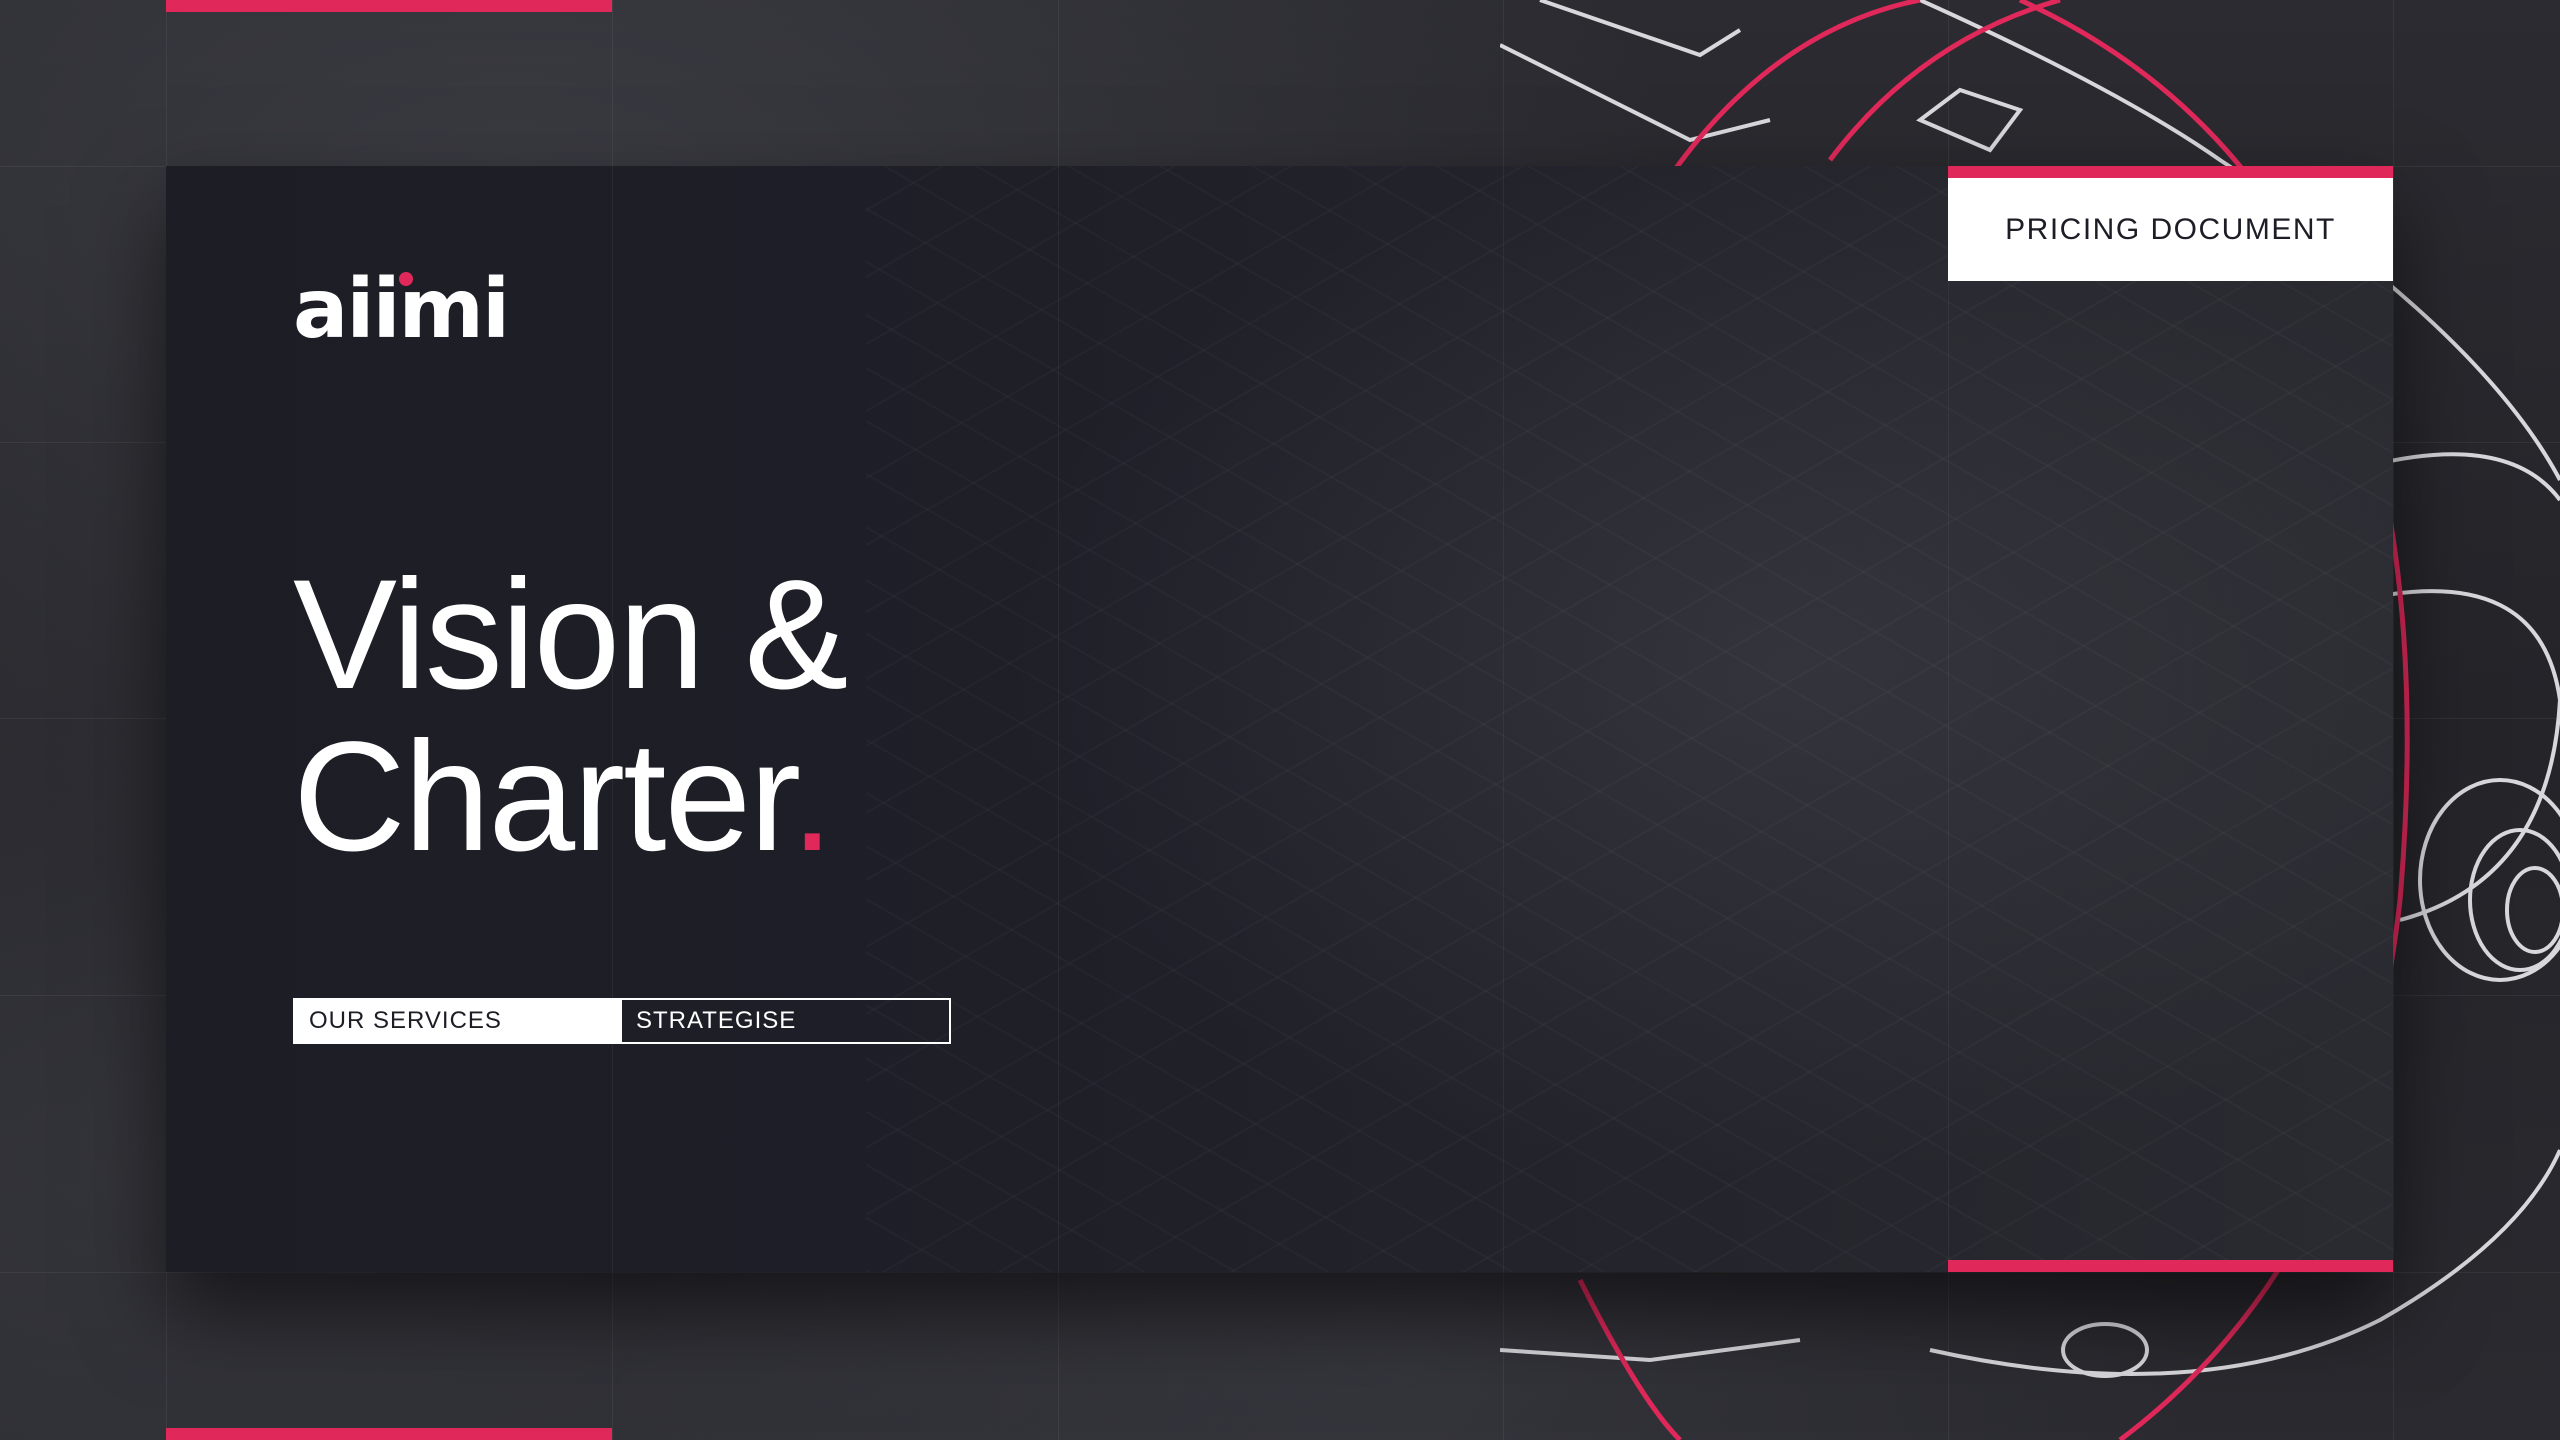 This screenshot has height=1440, width=2560. I want to click on page-title: Vision & Charter., so click(570, 713).